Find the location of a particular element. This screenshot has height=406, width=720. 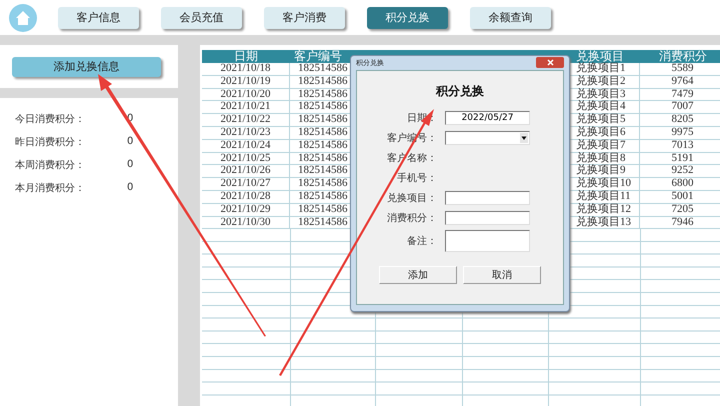

table-cell: 2021/10/22 is located at coordinates (246, 120).